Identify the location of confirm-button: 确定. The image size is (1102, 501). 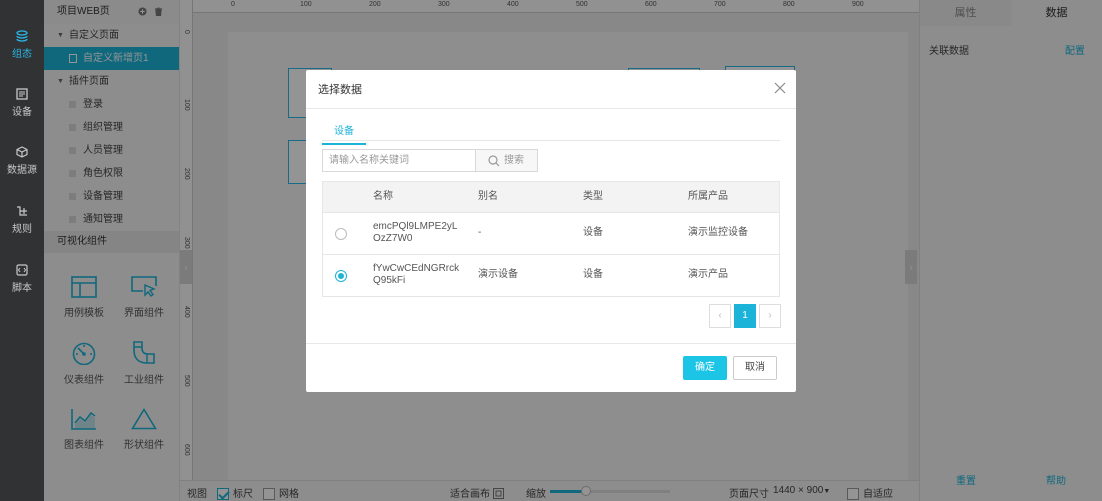
(705, 368).